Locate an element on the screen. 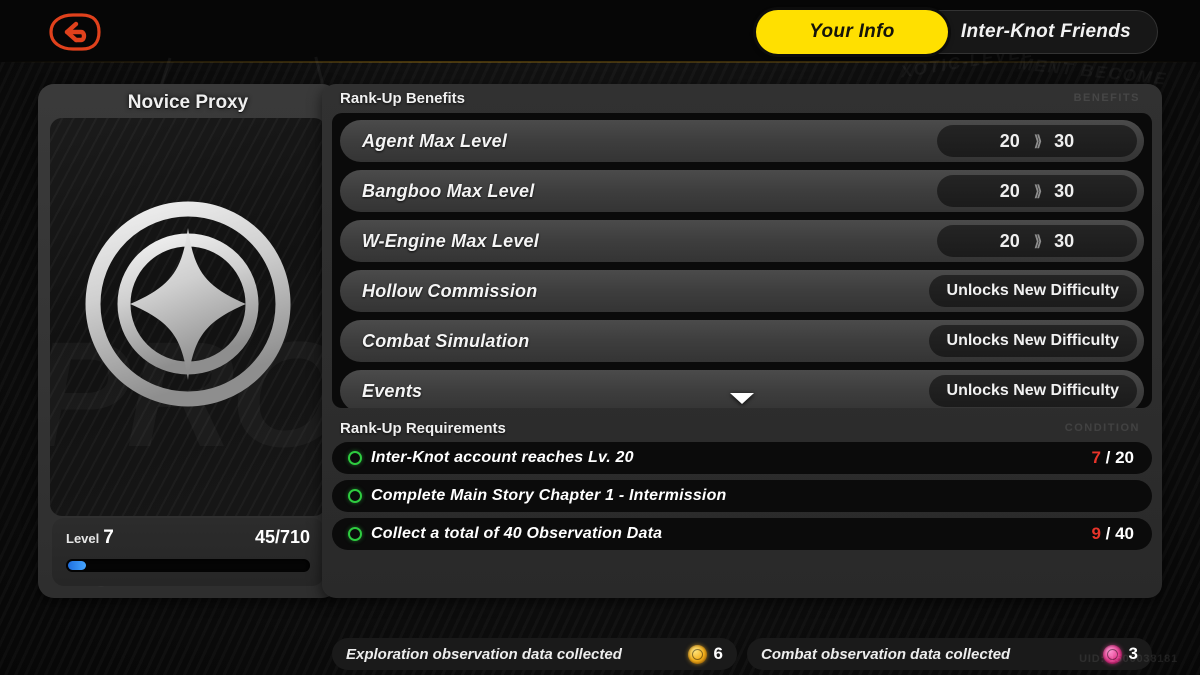 The height and width of the screenshot is (675, 1200). back-arrow-icon is located at coordinates (75, 32).